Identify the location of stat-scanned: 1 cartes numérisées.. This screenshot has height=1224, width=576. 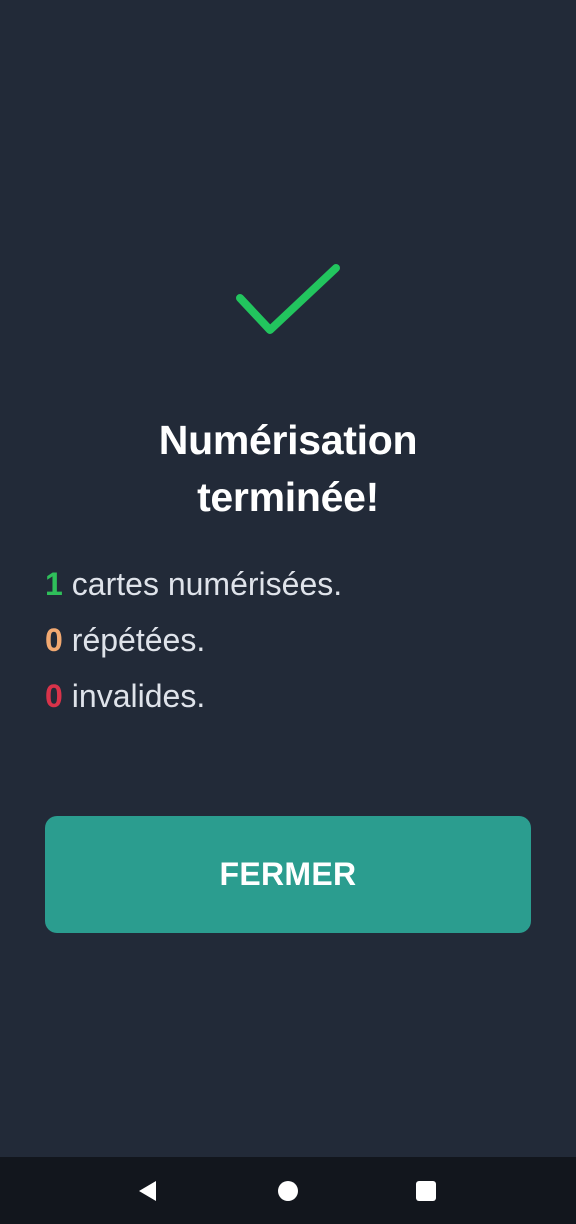
(295, 590).